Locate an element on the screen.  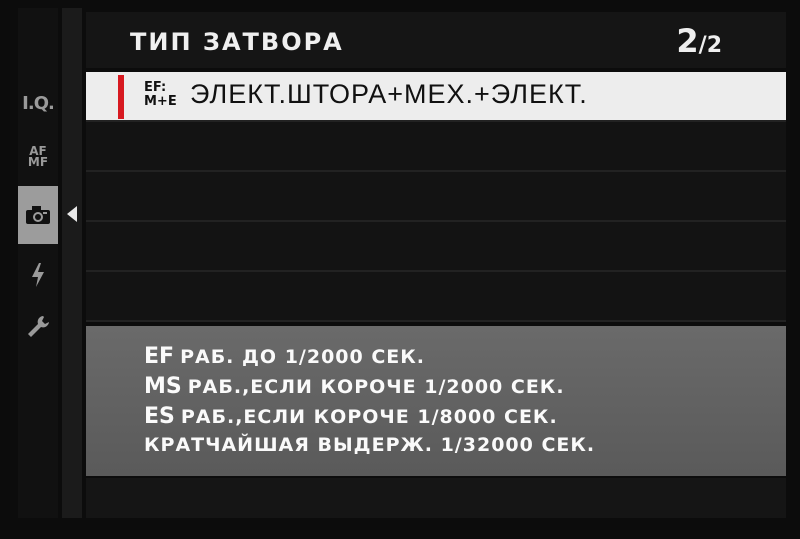
description-text: РАБ.,ЕСЛИ КОРОЧЕ 1/8000 СЕК. is located at coordinates (369, 417).